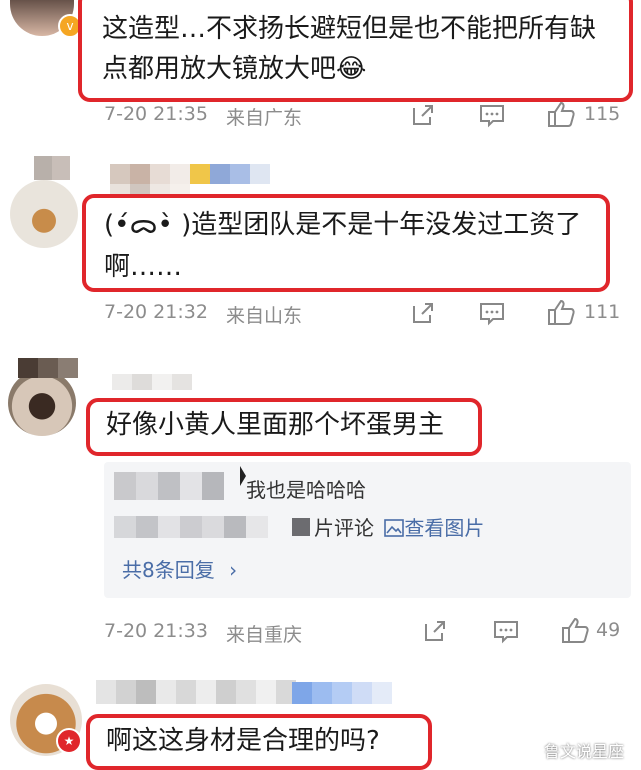  I want to click on like-button: 115, so click(583, 114).